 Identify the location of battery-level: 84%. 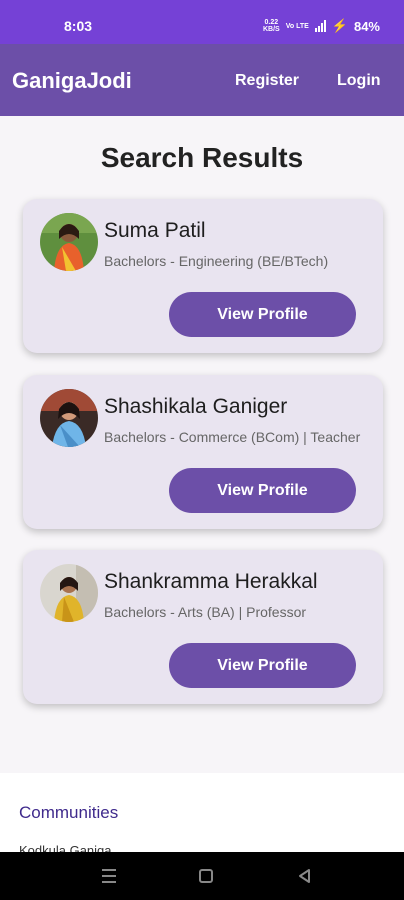
(366, 26).